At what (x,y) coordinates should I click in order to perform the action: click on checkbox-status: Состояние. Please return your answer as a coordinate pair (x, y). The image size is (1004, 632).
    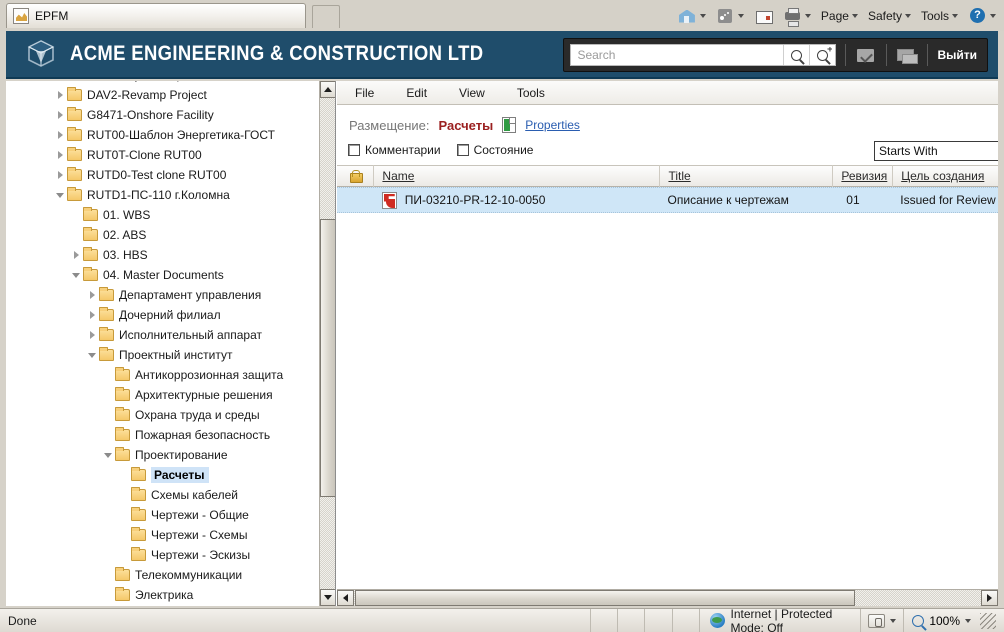
    Looking at the image, I should click on (494, 150).